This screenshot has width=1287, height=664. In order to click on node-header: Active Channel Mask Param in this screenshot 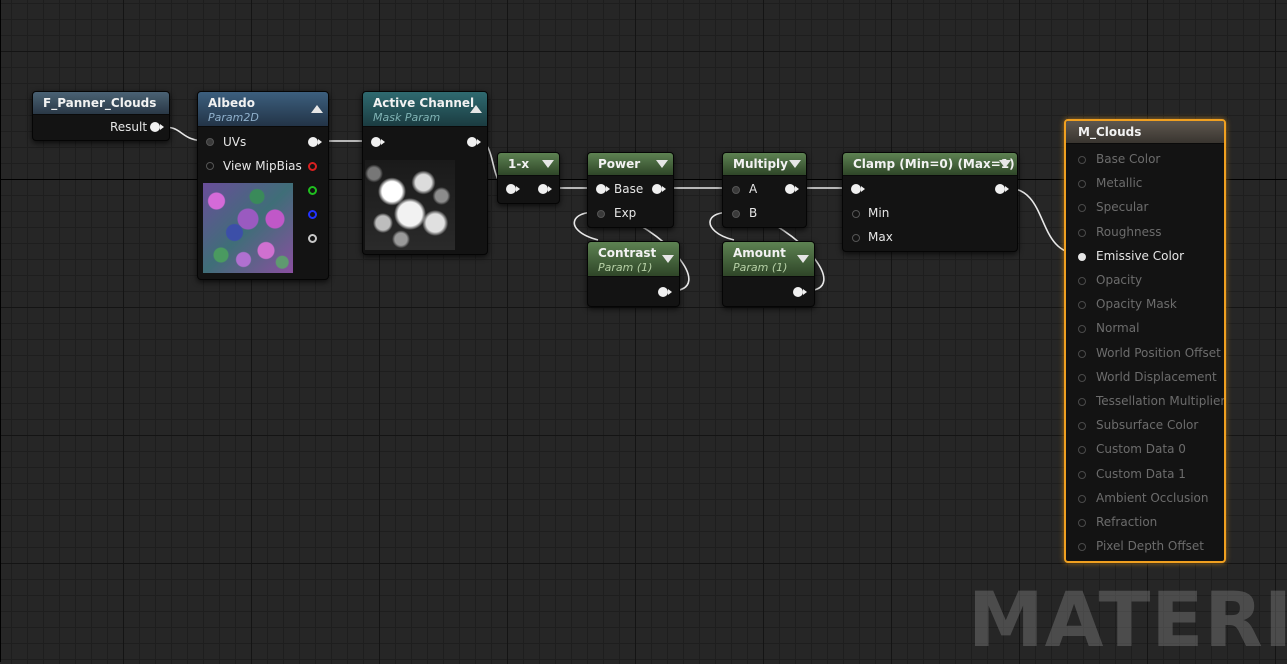, I will do `click(425, 109)`.